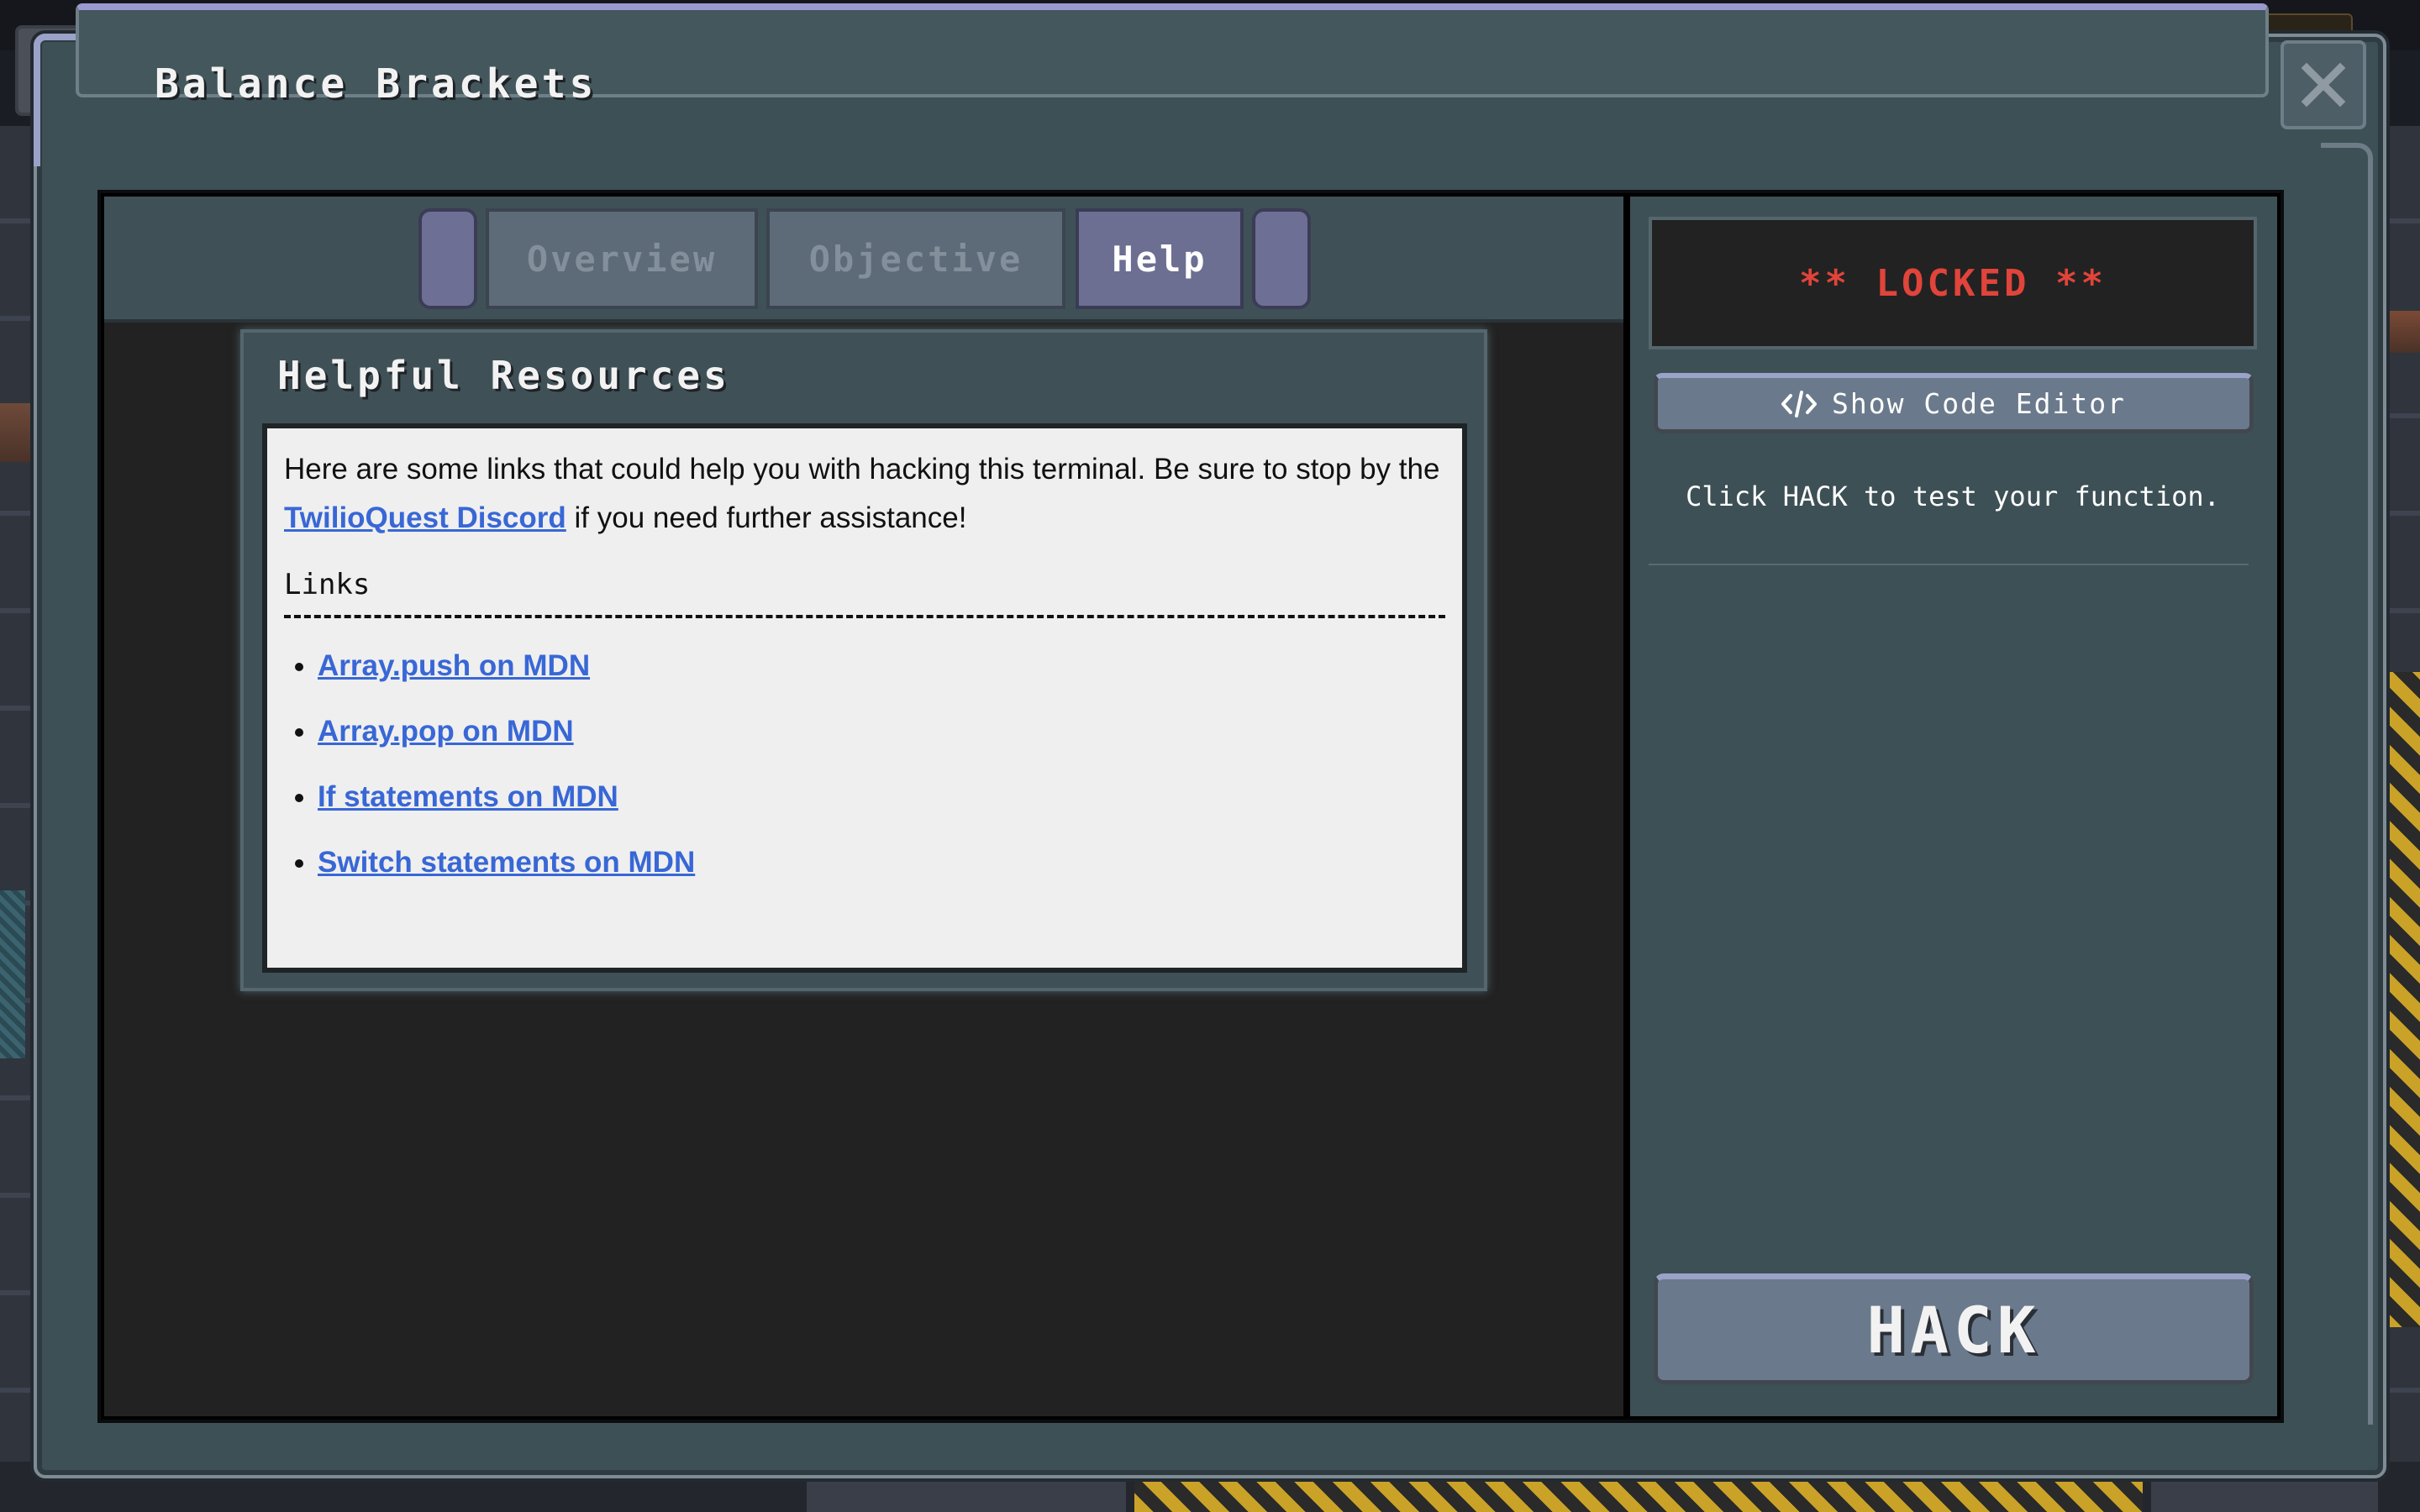 This screenshot has height=1512, width=2420. What do you see at coordinates (18, 819) in the screenshot?
I see `background-wall` at bounding box center [18, 819].